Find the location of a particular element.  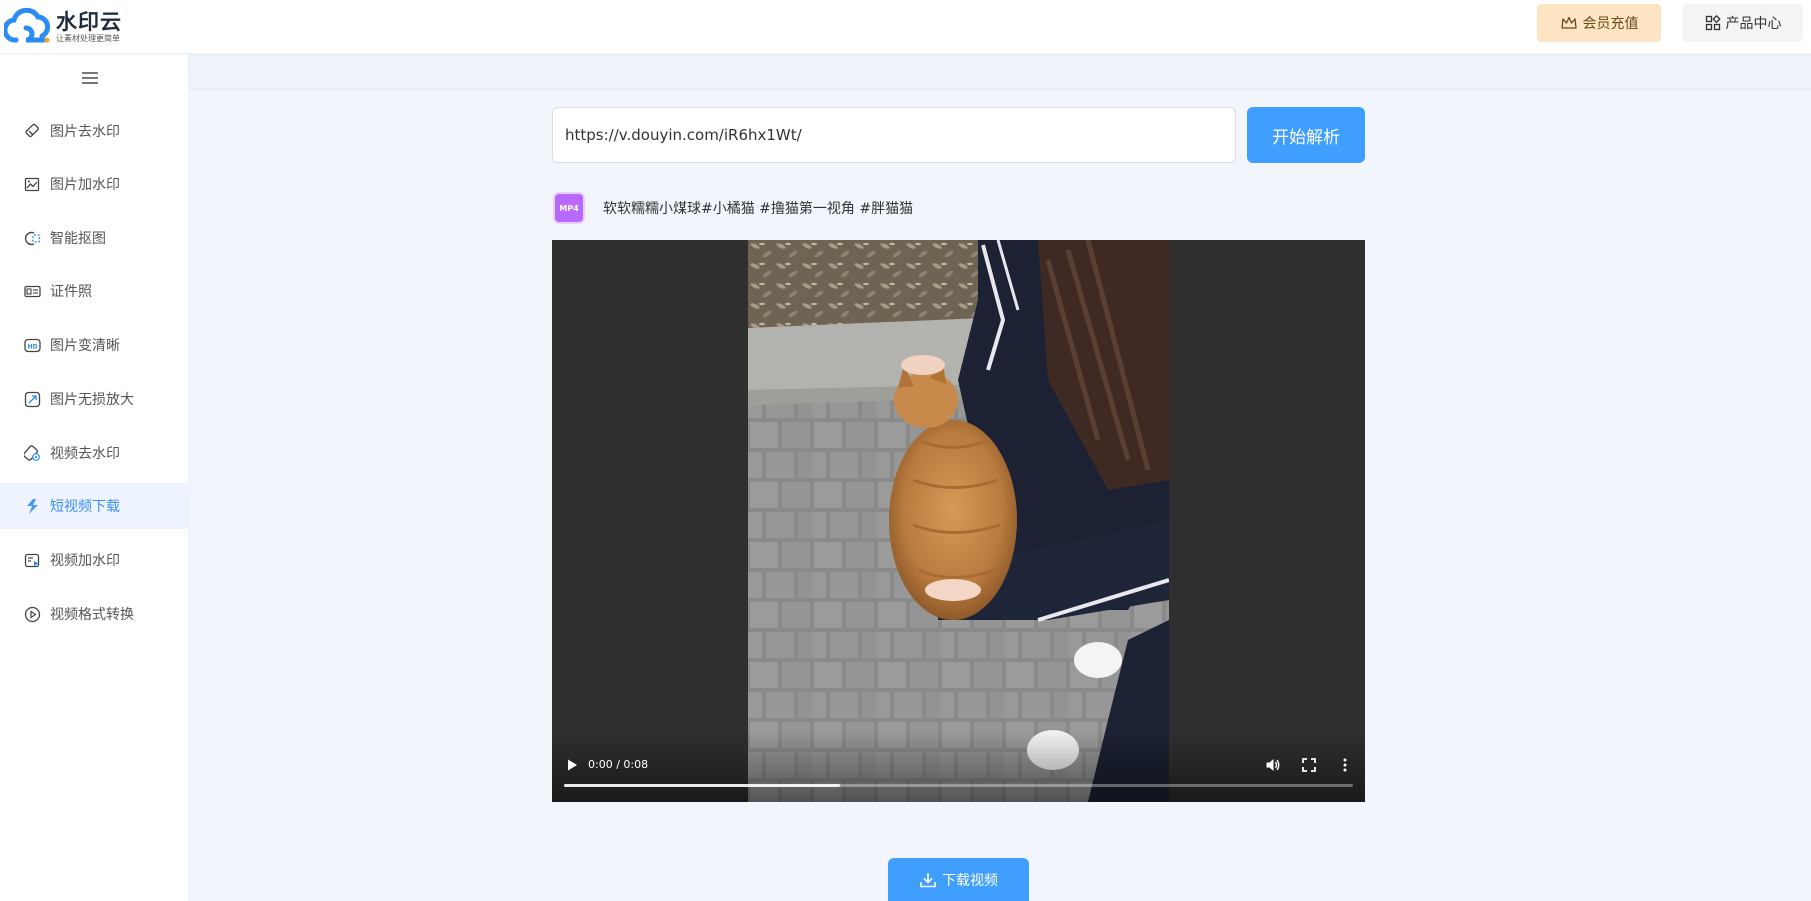

time-display: 0:00 / 0:08 is located at coordinates (618, 764).